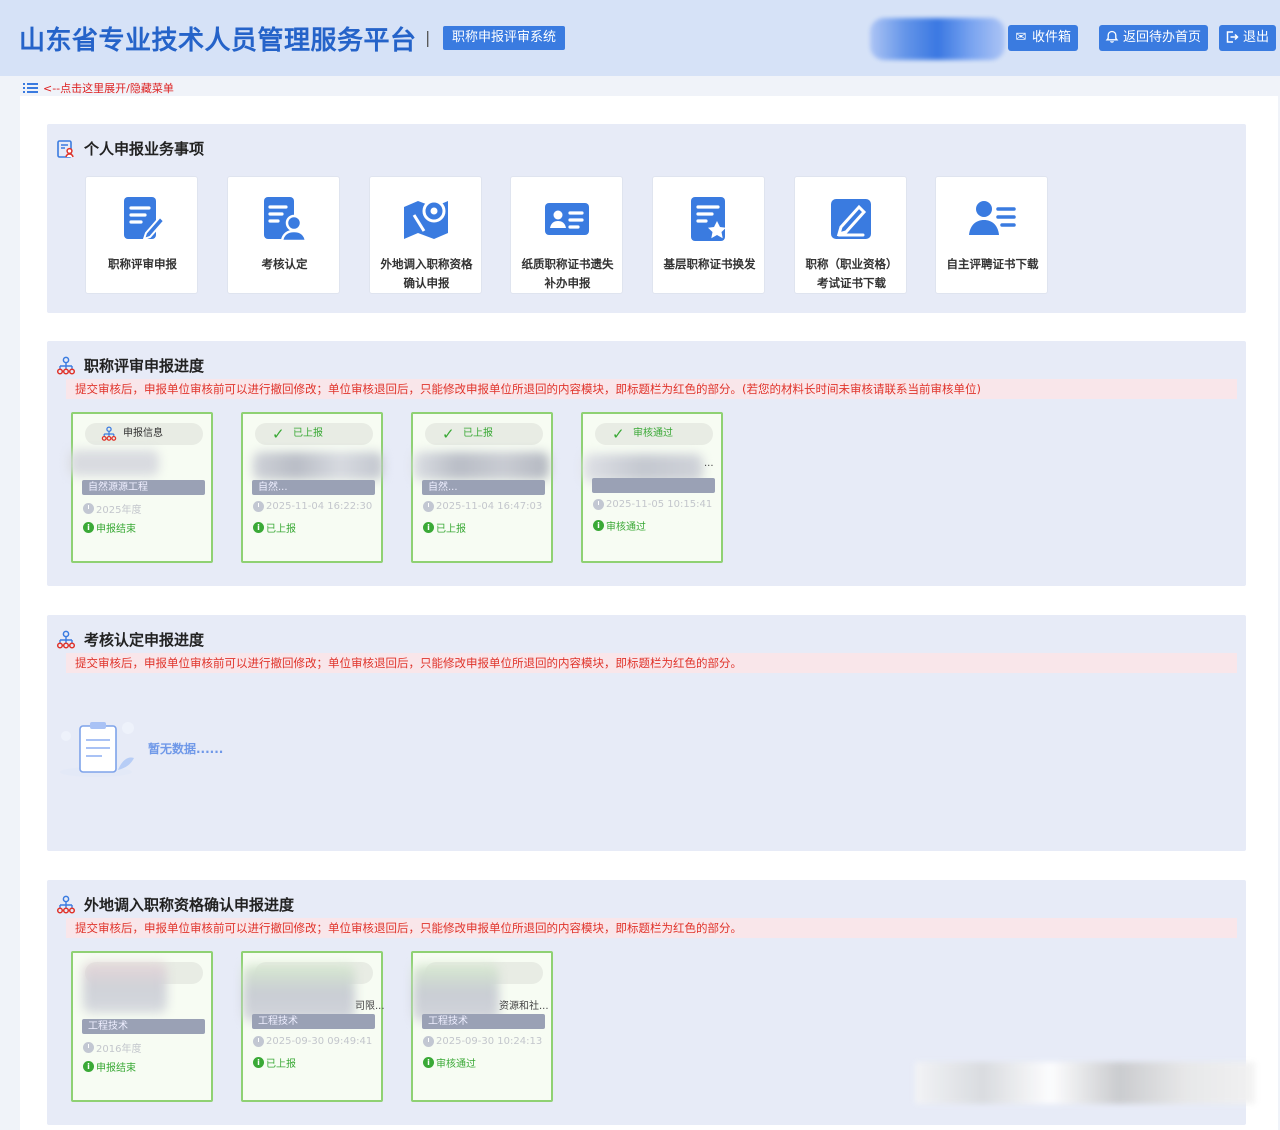 Image resolution: width=1280 pixels, height=1130 pixels. I want to click on card-time: 2016年度, so click(112, 1047).